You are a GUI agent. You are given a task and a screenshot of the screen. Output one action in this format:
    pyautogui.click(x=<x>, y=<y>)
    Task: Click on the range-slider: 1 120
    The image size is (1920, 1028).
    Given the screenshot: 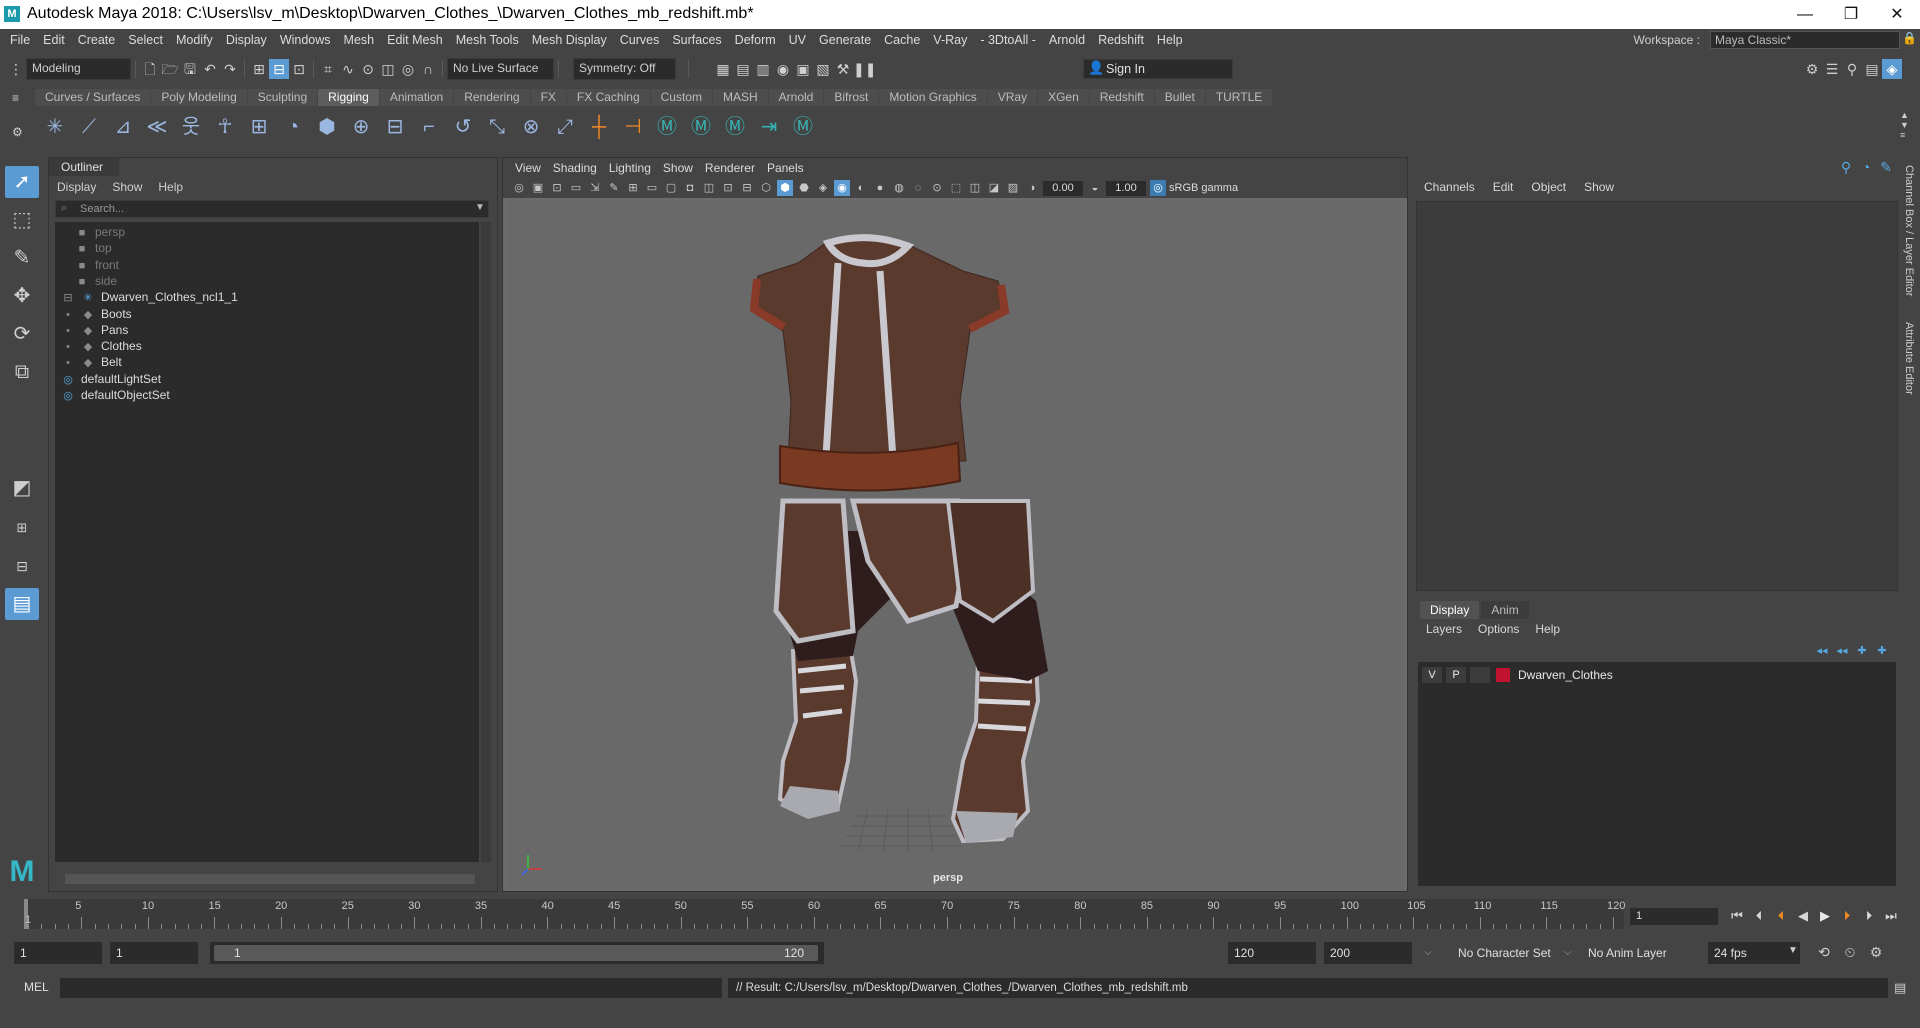 What is the action you would take?
    pyautogui.click(x=517, y=953)
    